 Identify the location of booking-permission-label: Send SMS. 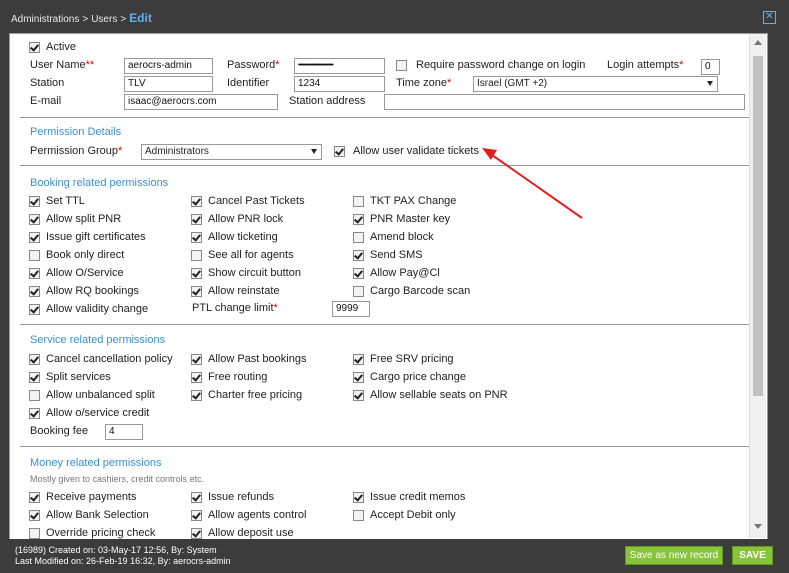
(396, 255).